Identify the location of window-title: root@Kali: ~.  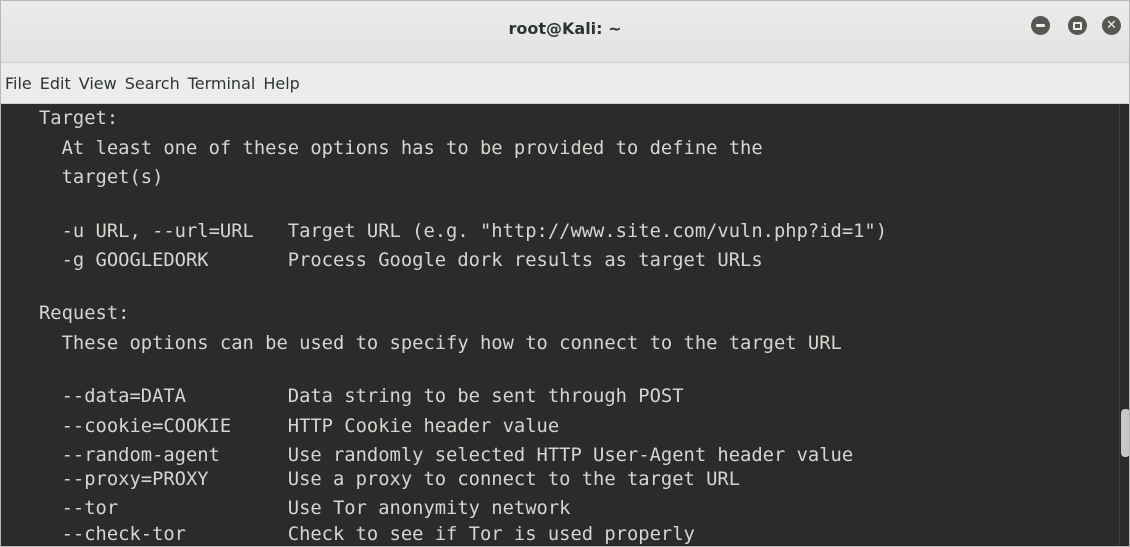
(565, 28).